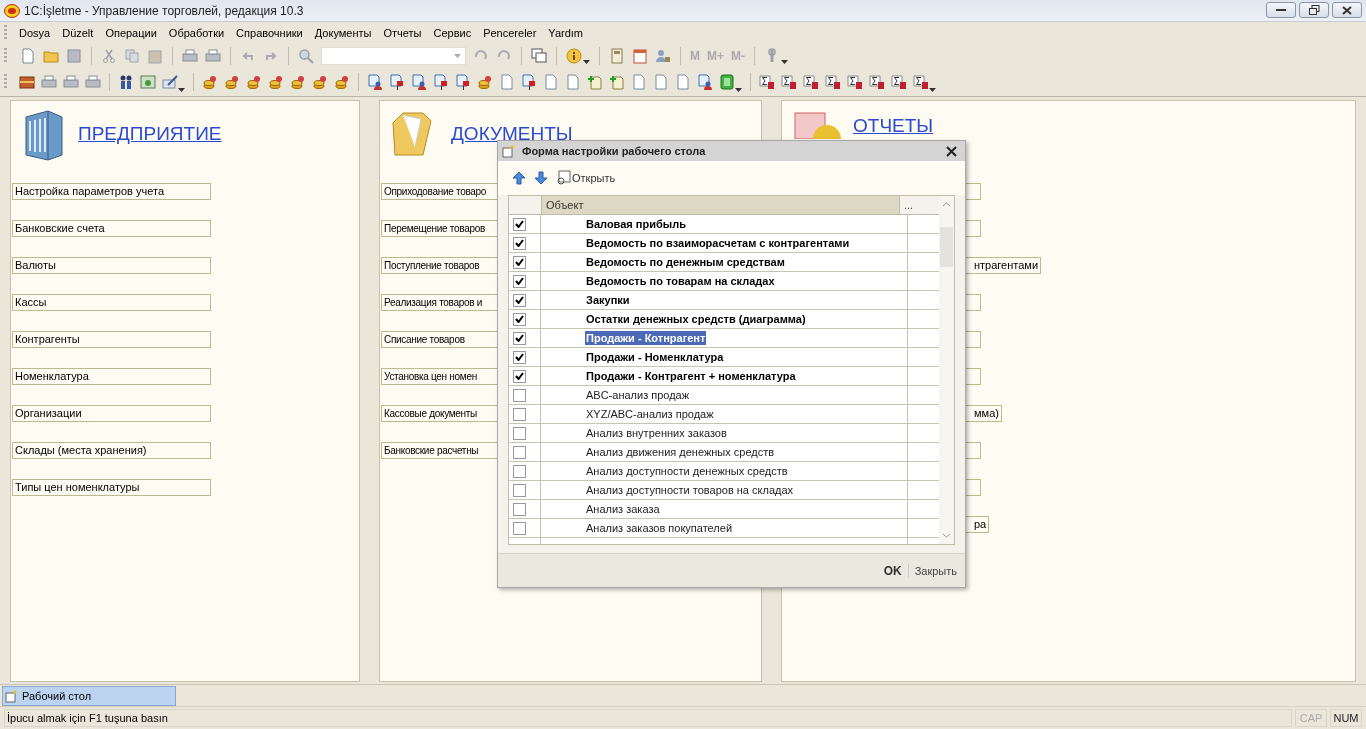 Image resolution: width=1366 pixels, height=729 pixels. What do you see at coordinates (656, 433) in the screenshot?
I see `object-name: Анализ внутренних заказов` at bounding box center [656, 433].